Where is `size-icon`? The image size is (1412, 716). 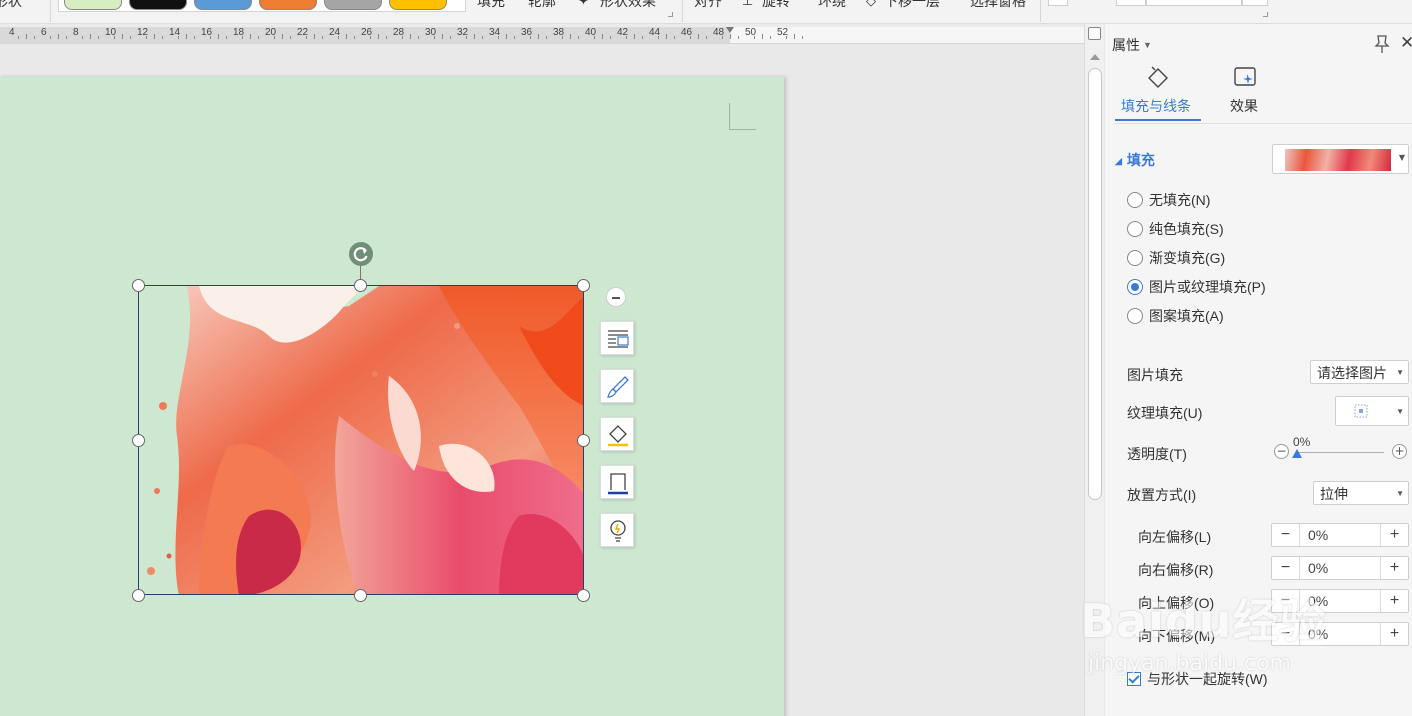 size-icon is located at coordinates (1058, 3).